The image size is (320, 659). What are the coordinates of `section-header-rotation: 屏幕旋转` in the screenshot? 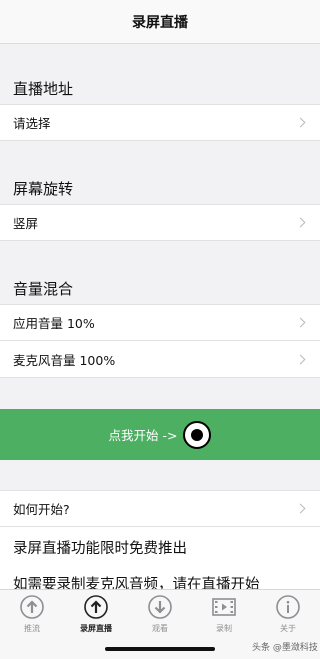 It's located at (43, 189).